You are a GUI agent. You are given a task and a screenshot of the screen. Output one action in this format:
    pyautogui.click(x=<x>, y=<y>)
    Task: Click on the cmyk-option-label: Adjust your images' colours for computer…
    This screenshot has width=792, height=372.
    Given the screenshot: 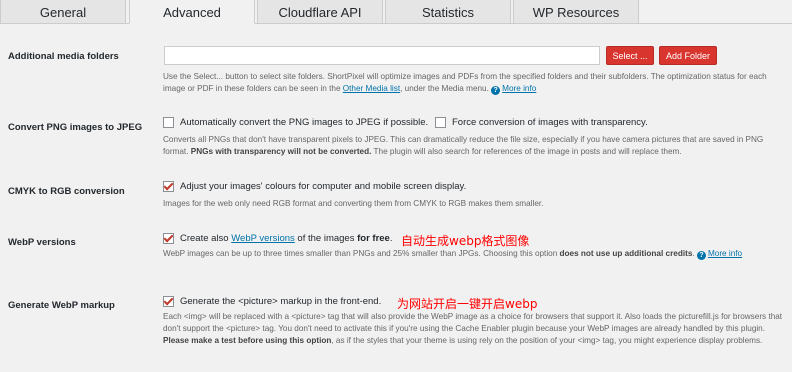 What is the action you would take?
    pyautogui.click(x=323, y=186)
    